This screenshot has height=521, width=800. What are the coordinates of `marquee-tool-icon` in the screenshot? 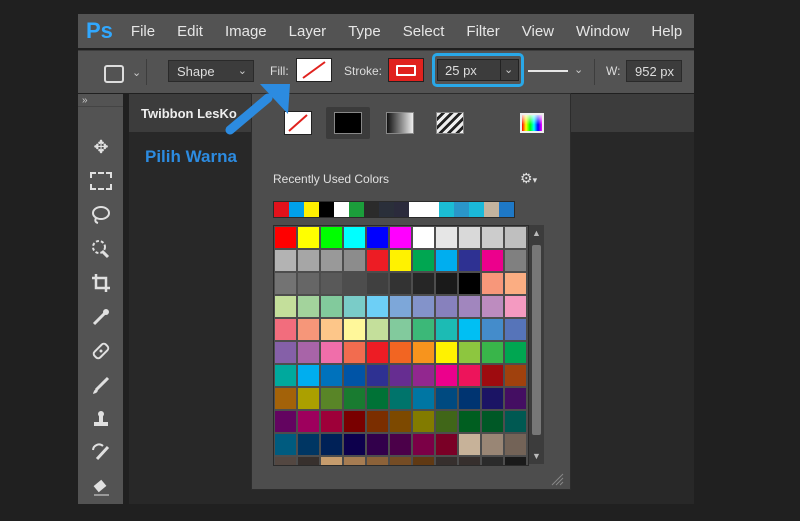 It's located at (101, 181).